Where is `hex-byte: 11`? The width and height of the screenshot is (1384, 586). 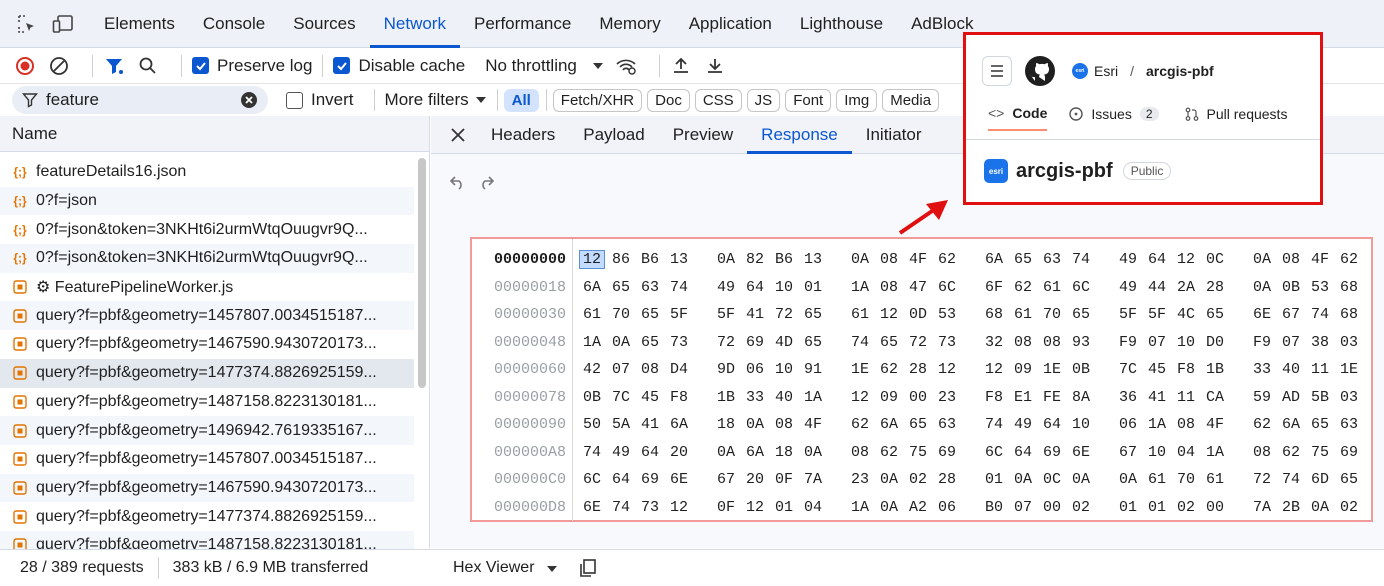 hex-byte: 11 is located at coordinates (1320, 369).